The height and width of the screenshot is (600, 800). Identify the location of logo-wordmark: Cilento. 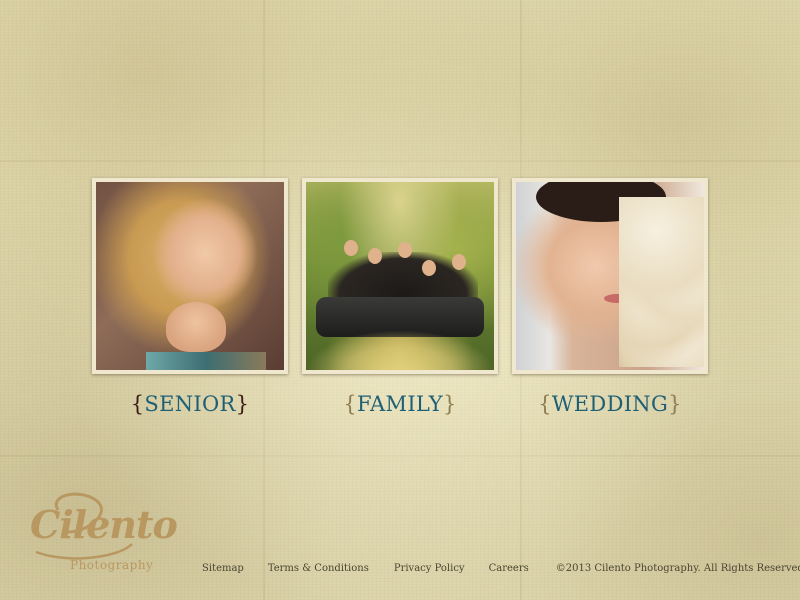
(104, 524).